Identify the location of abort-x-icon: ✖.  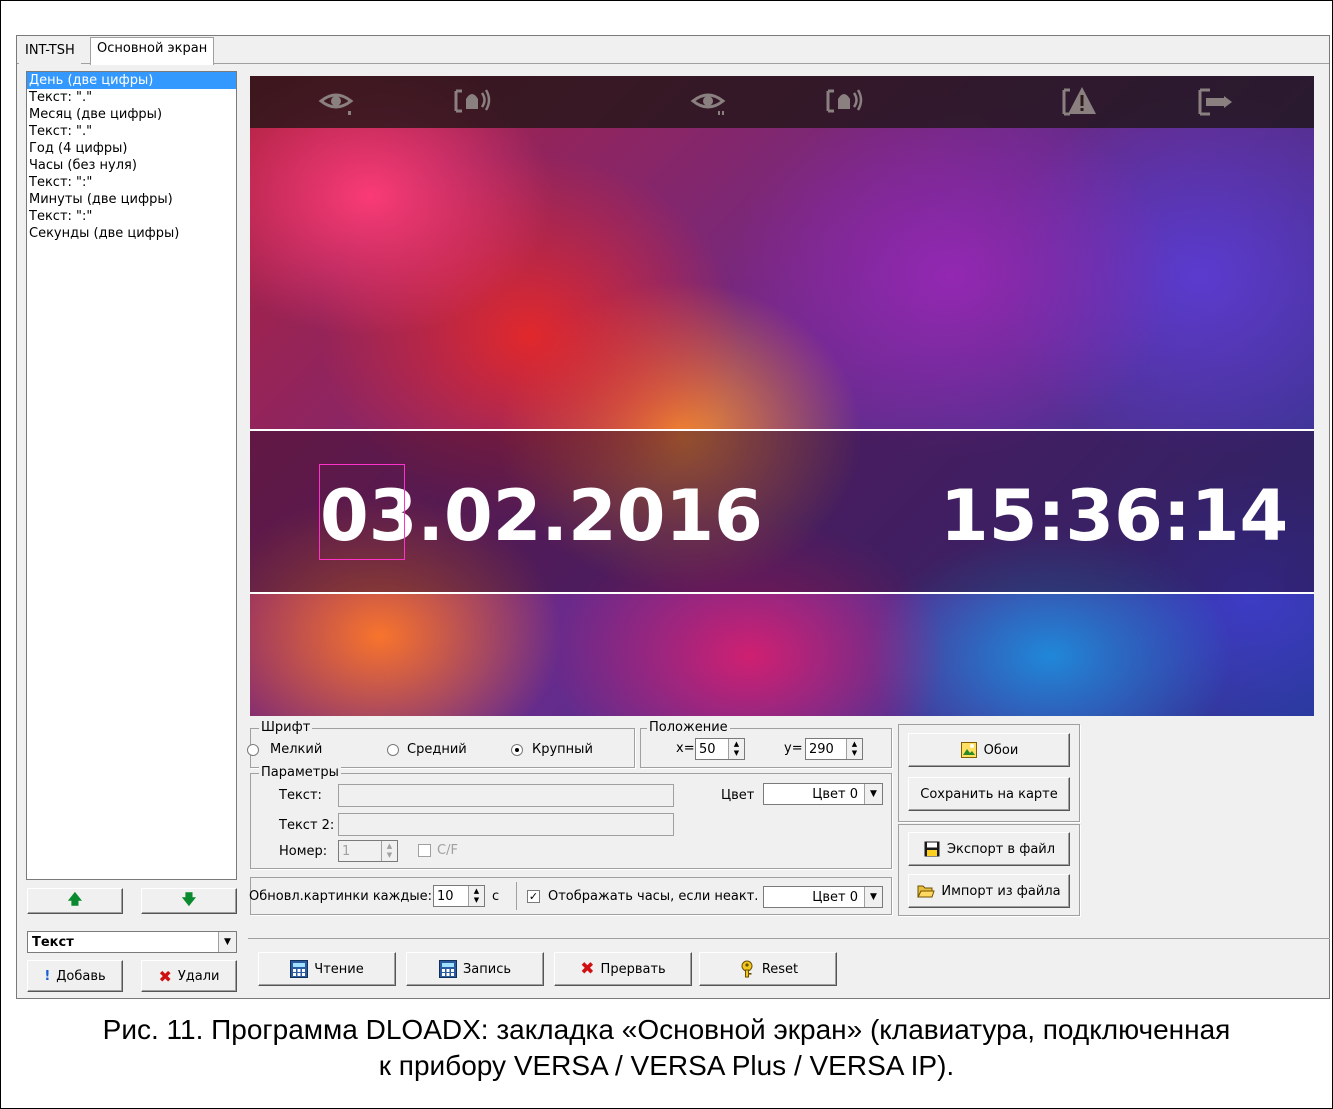
(587, 969).